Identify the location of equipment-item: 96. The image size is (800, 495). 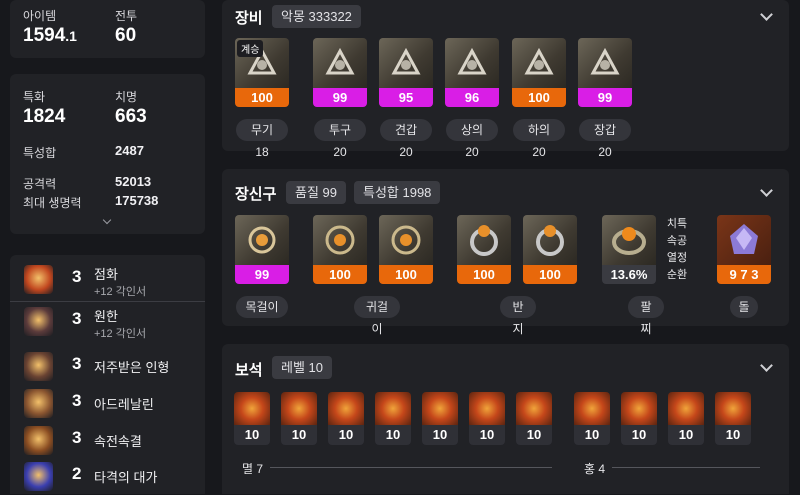
(472, 72).